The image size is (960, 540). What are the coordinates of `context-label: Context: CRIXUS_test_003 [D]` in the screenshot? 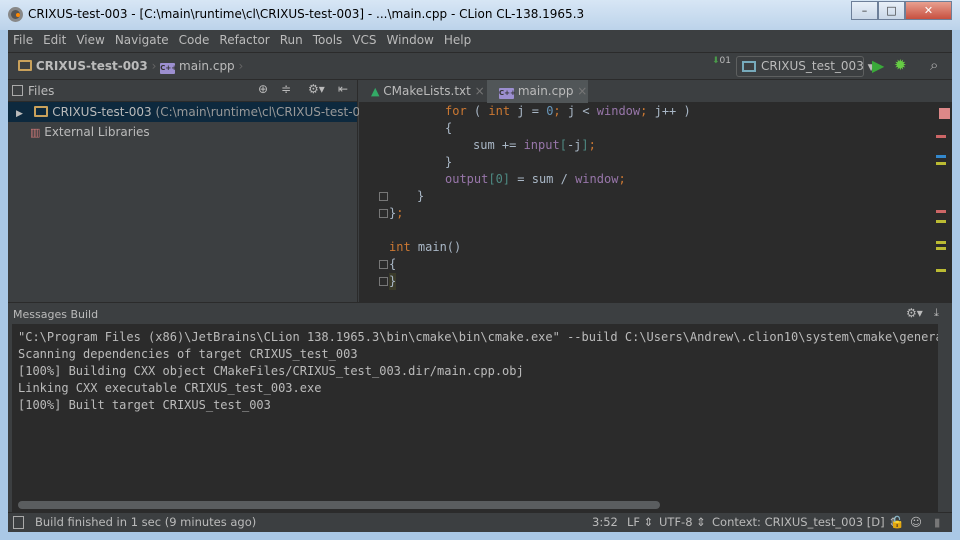 It's located at (798, 522).